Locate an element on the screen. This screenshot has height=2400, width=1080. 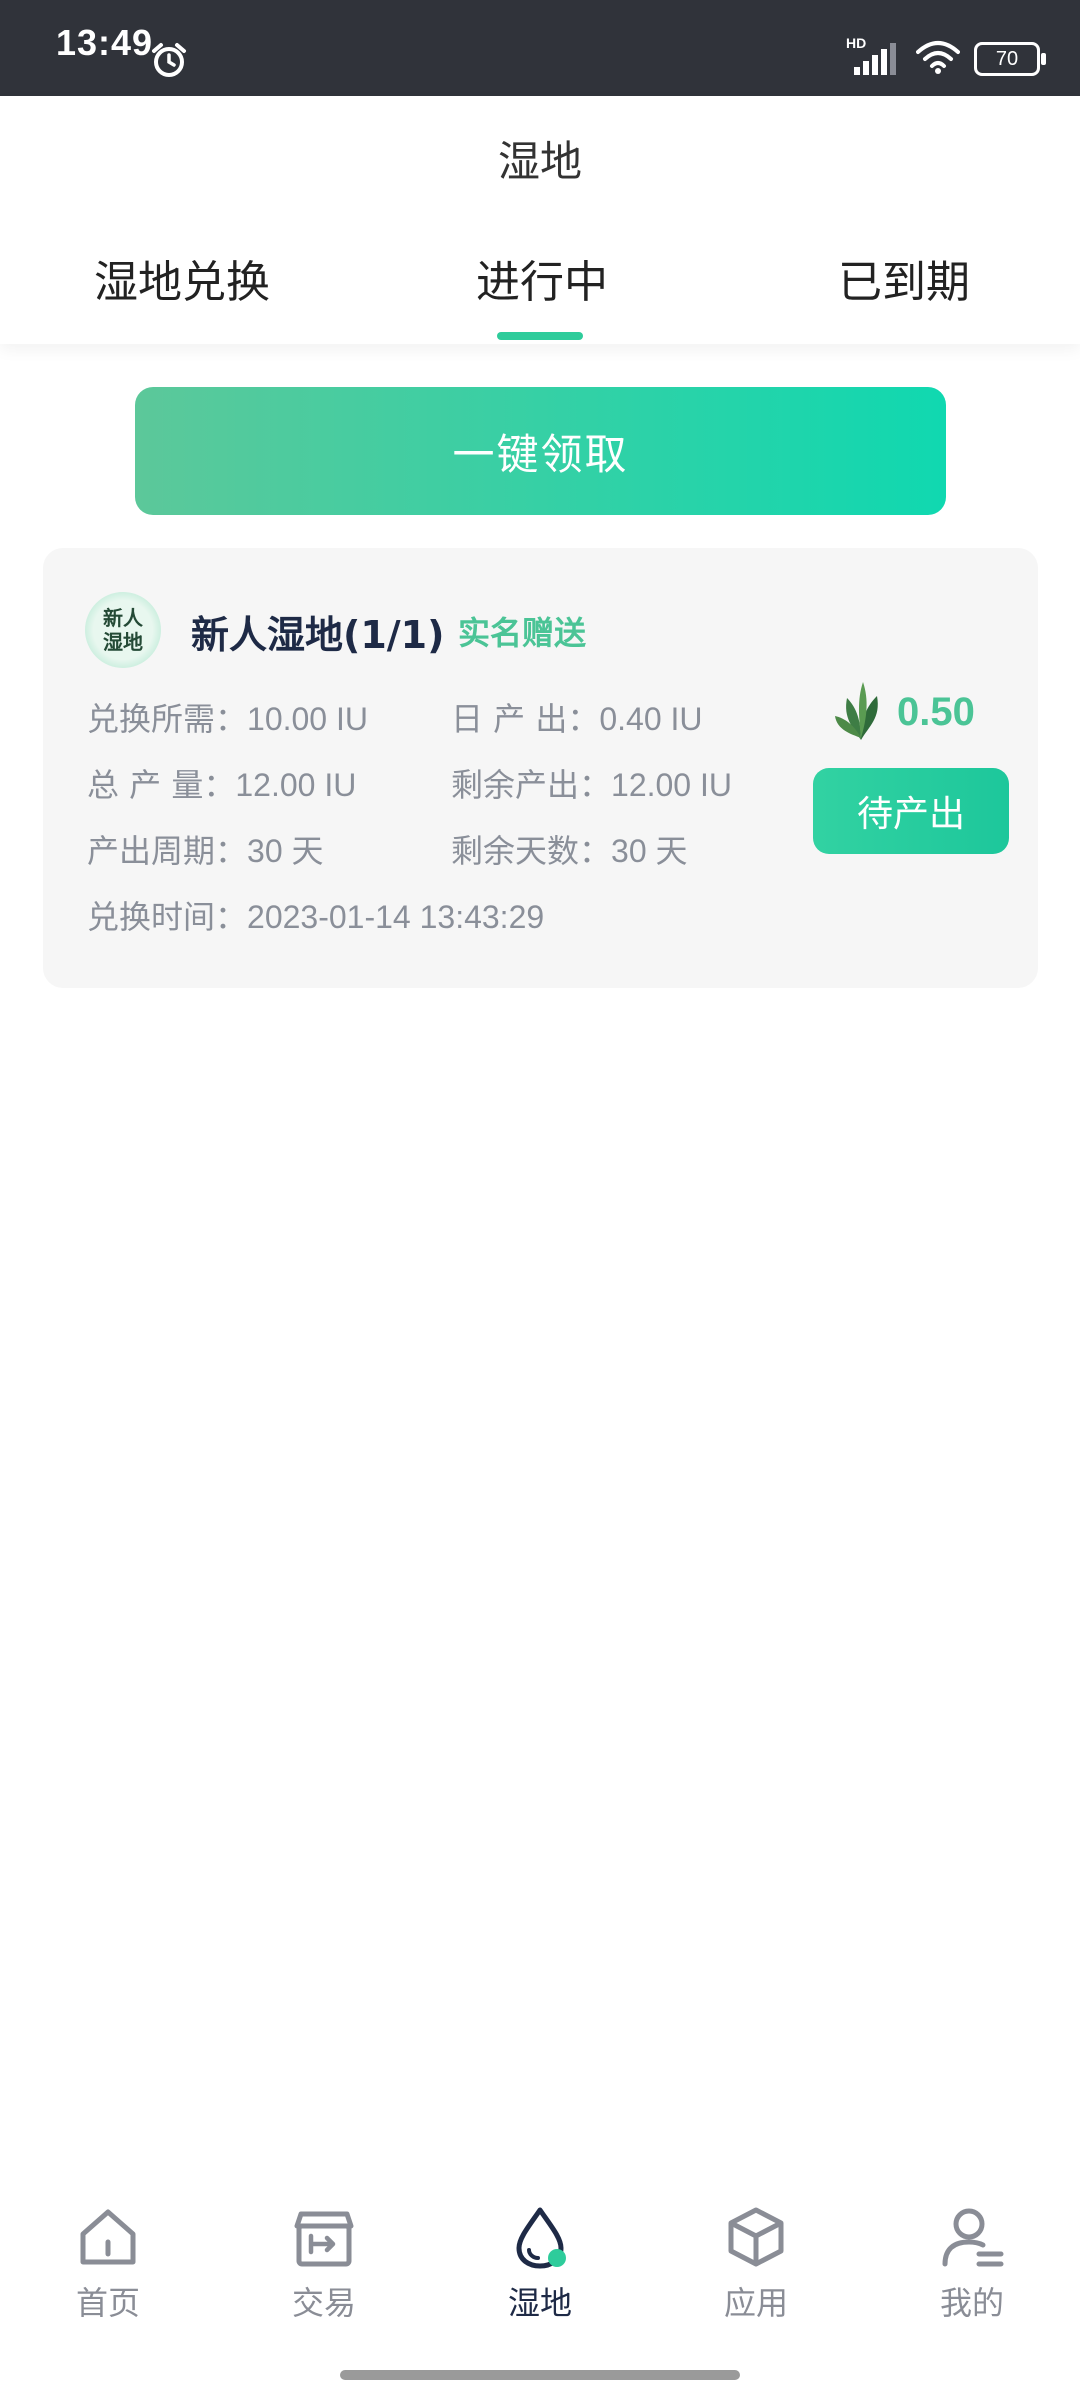
daily-amount: 0.50 is located at coordinates (936, 711).